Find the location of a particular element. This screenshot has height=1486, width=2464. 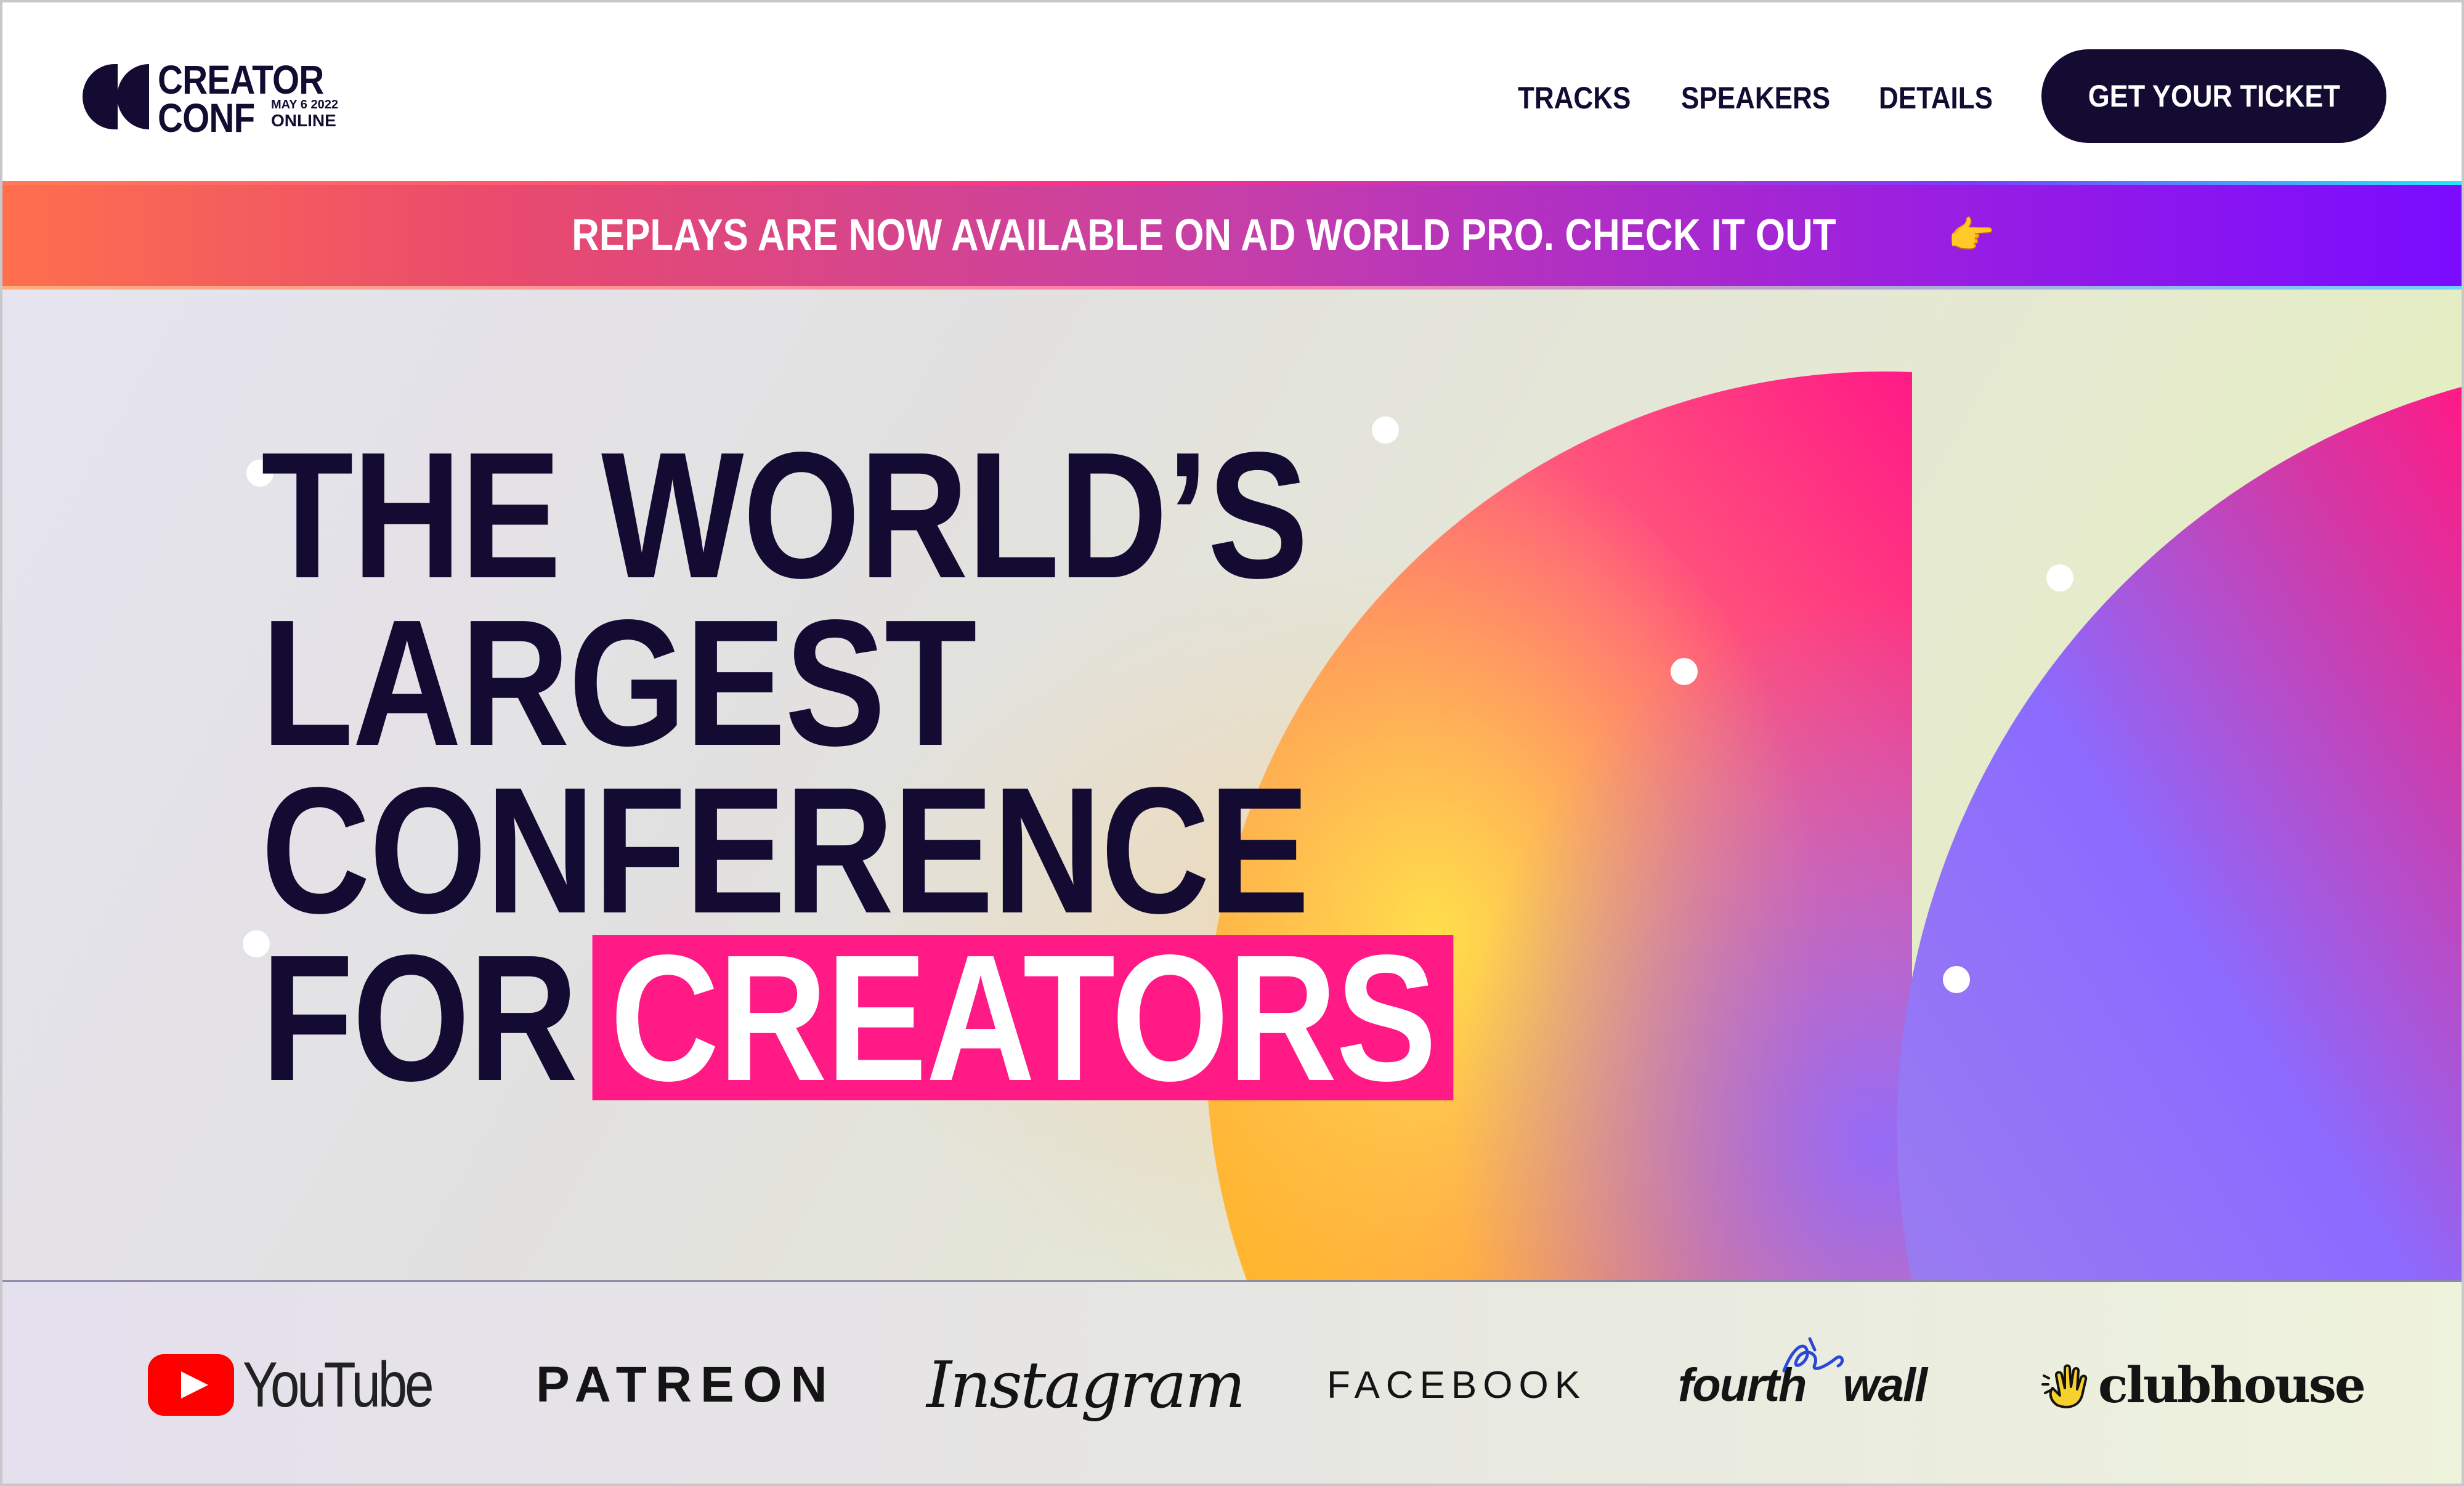

partner-patreon-name: PATREON is located at coordinates (686, 1385).